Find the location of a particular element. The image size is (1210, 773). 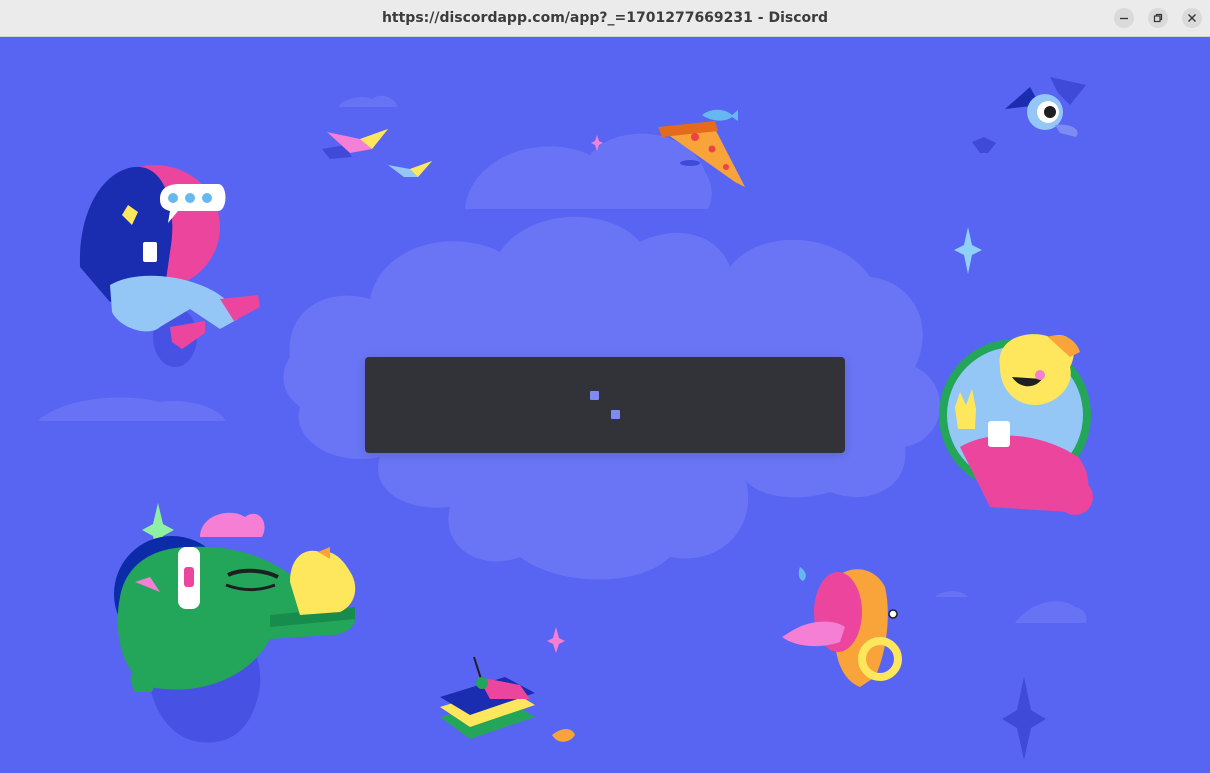

yellow-character-portal-illustration is located at coordinates (1016, 424).